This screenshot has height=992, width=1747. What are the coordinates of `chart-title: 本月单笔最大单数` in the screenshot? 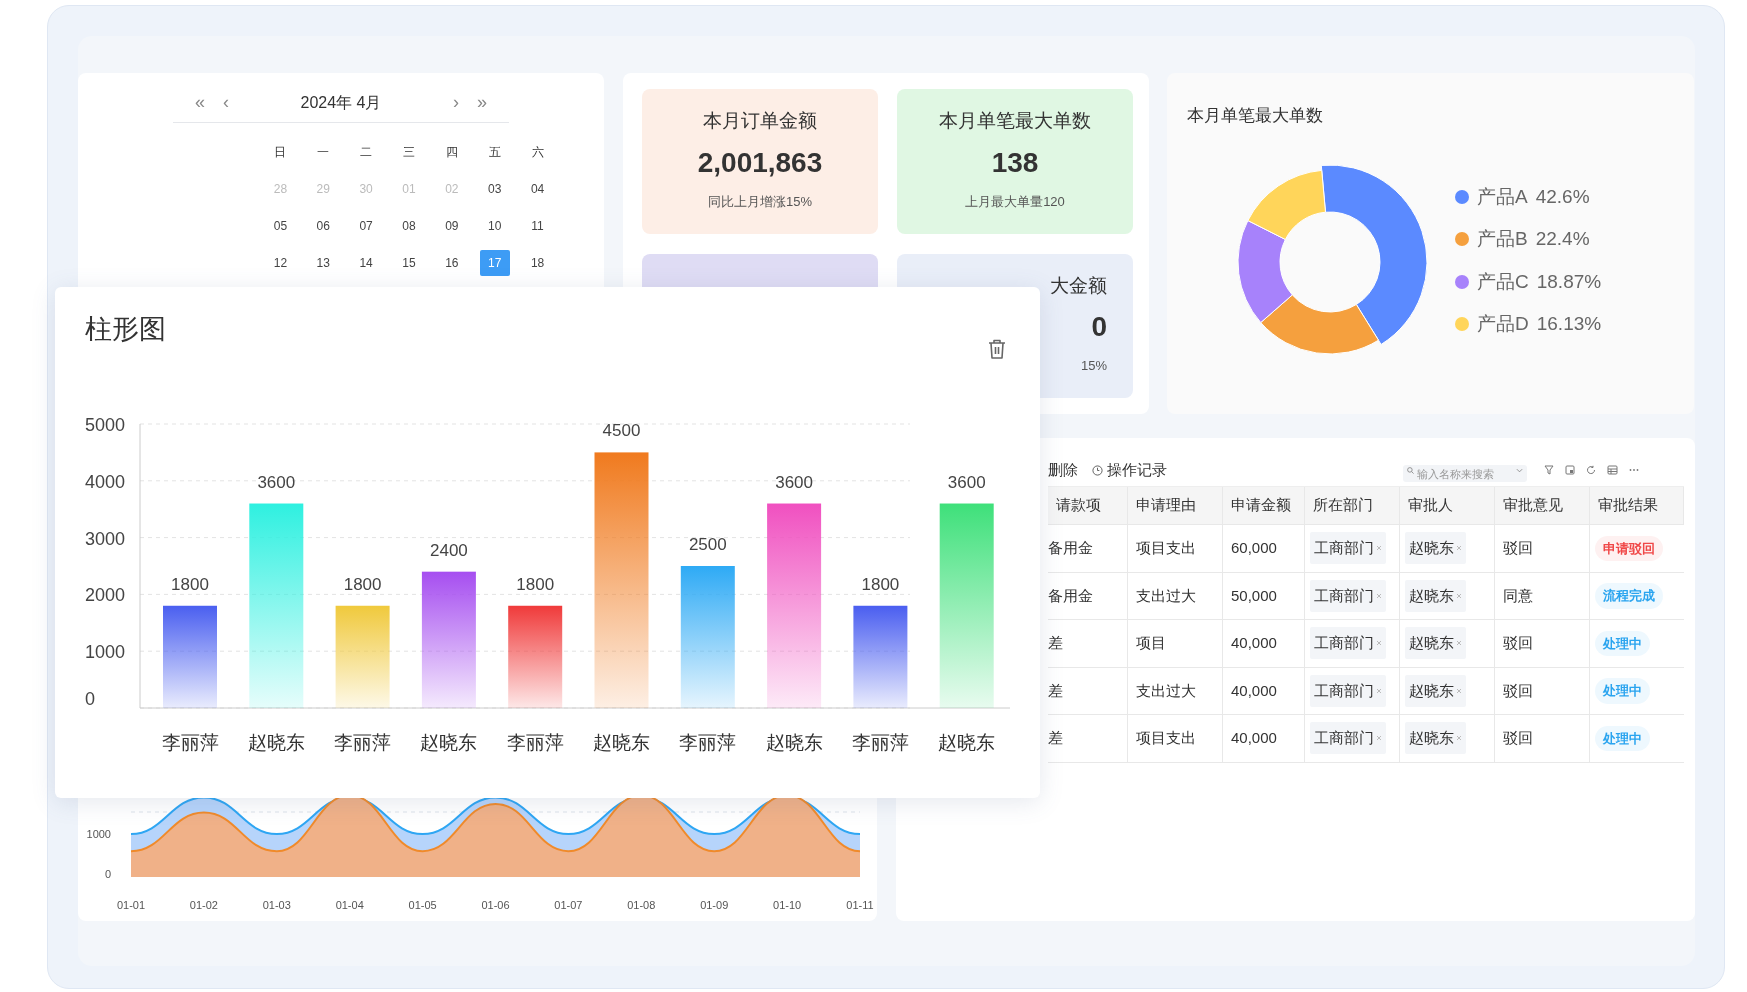 It's located at (1255, 115).